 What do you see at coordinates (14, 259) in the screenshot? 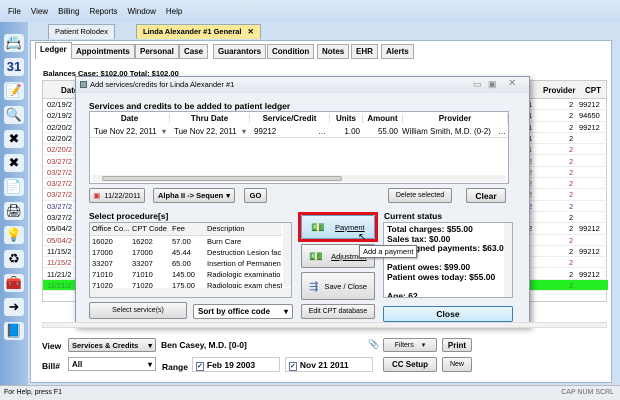
I see `recycle-icon: ♻` at bounding box center [14, 259].